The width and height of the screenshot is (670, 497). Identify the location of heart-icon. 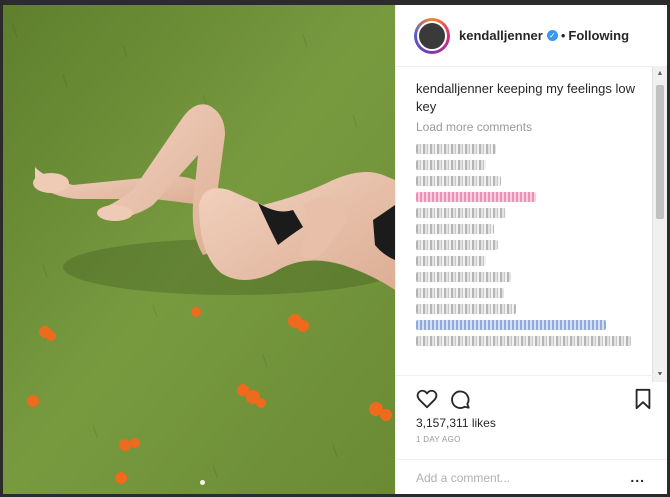
(427, 399).